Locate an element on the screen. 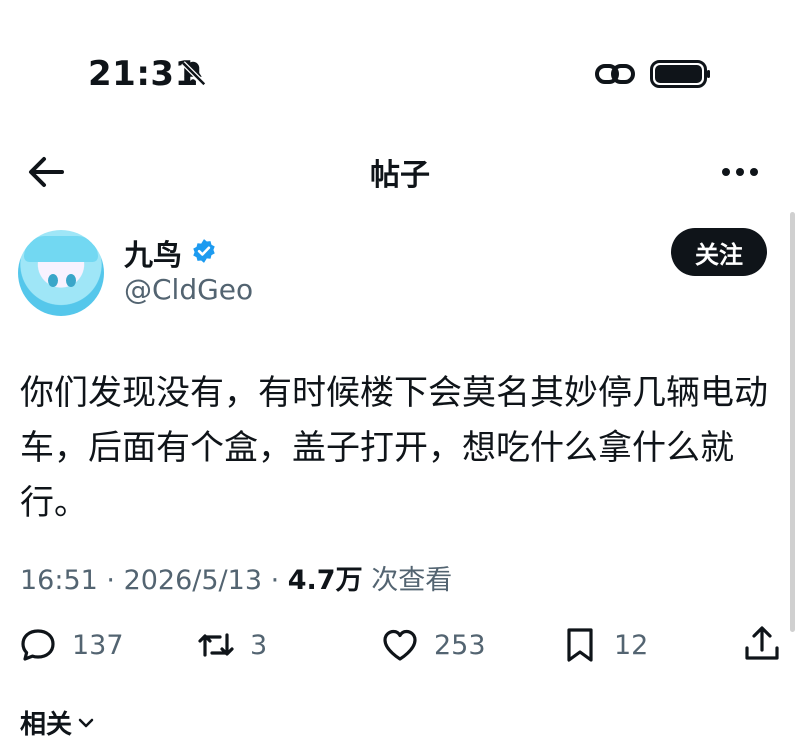  bookmark-count: 12 is located at coordinates (631, 645).